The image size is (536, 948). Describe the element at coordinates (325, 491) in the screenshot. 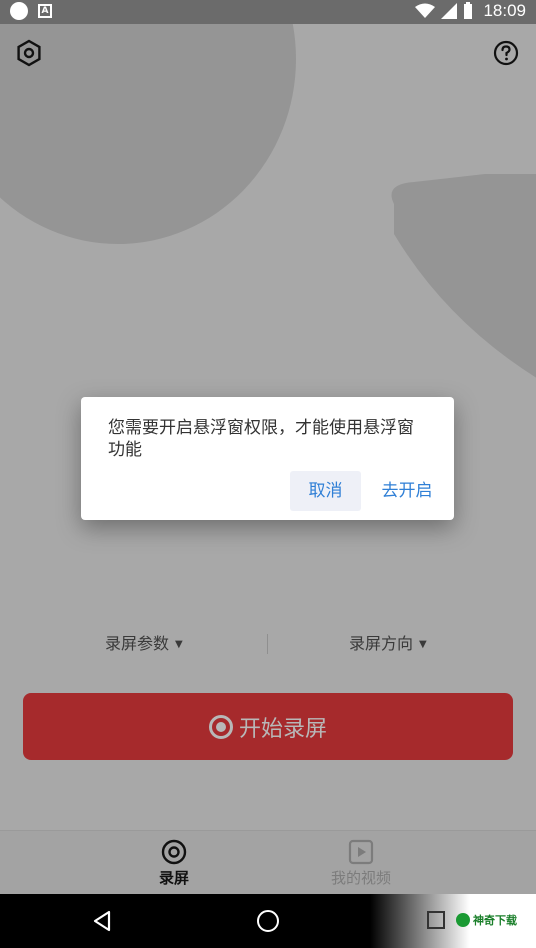

I see `cancel-button: 取消` at that location.